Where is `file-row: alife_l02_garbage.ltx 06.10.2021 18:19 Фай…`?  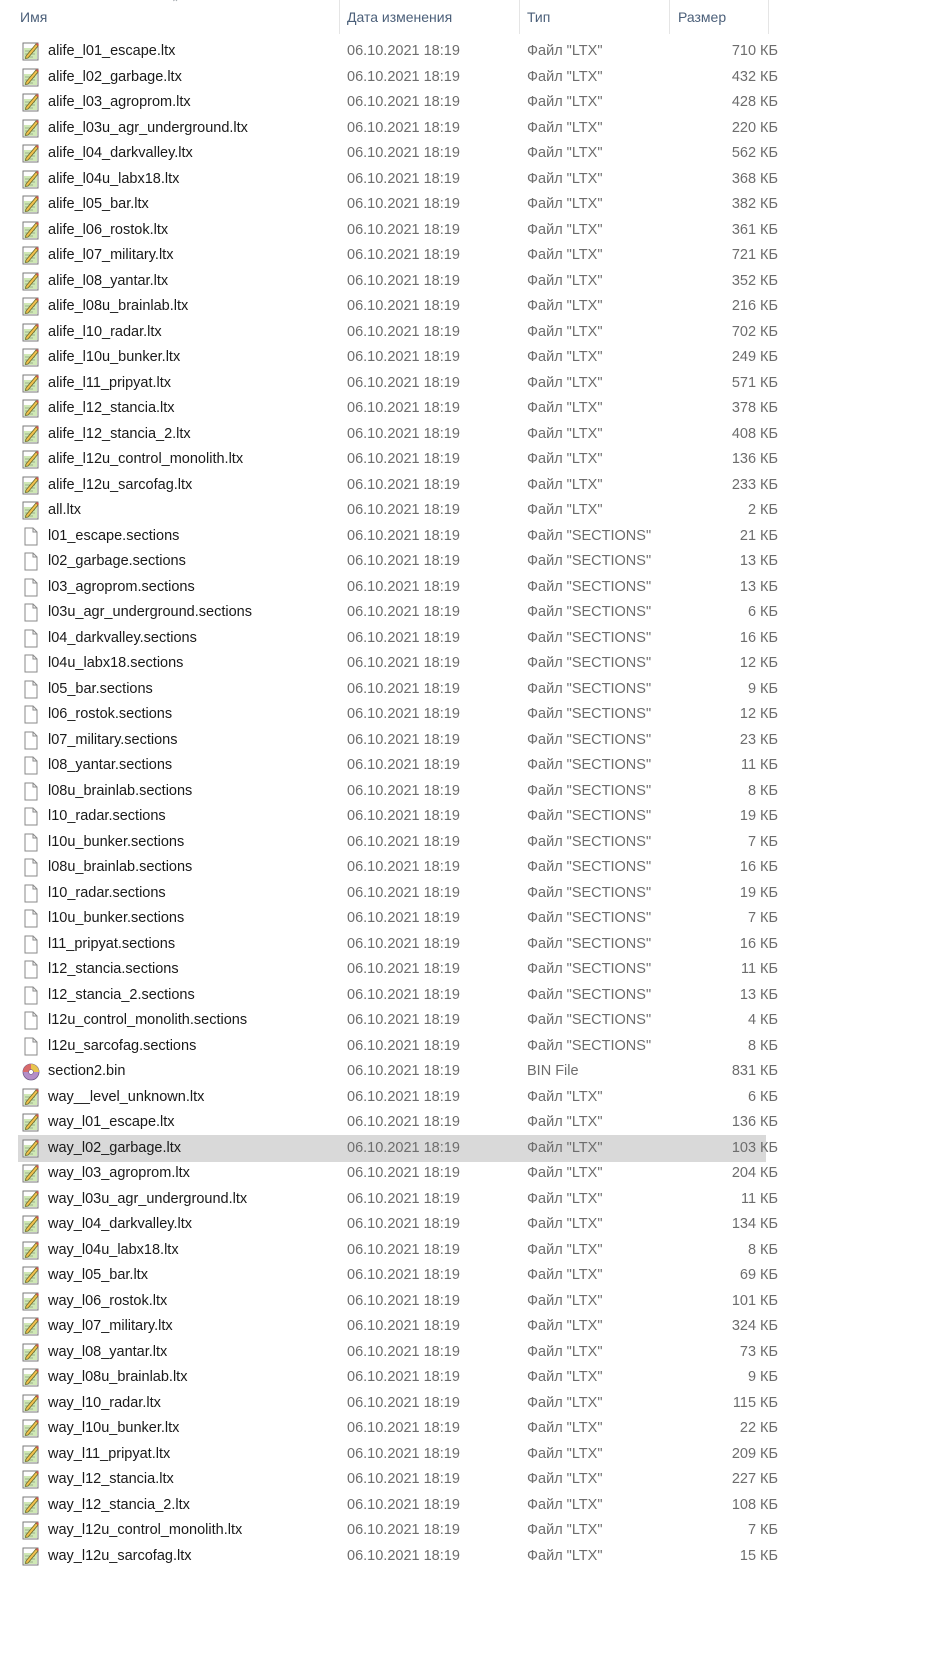
file-row: alife_l02_garbage.ltx 06.10.2021 18:19 Фай… is located at coordinates (398, 77).